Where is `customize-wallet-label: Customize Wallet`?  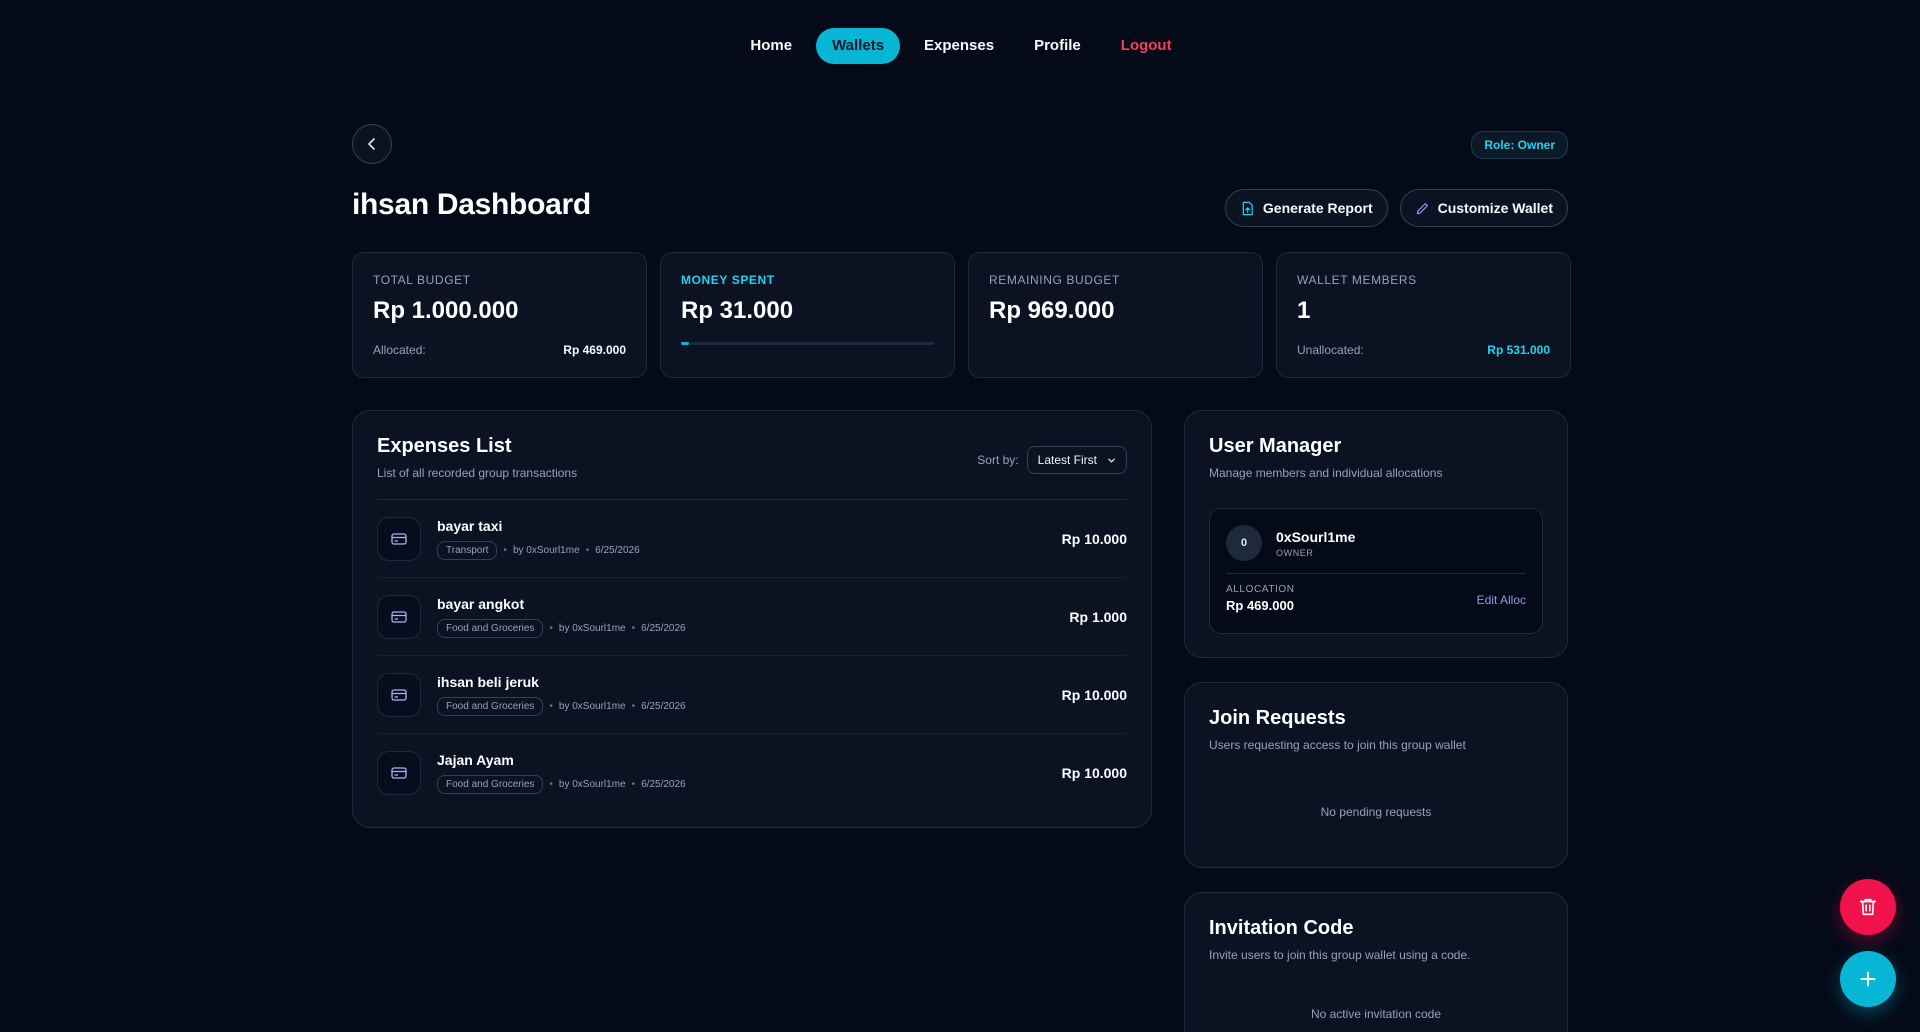 customize-wallet-label: Customize Wallet is located at coordinates (1495, 208).